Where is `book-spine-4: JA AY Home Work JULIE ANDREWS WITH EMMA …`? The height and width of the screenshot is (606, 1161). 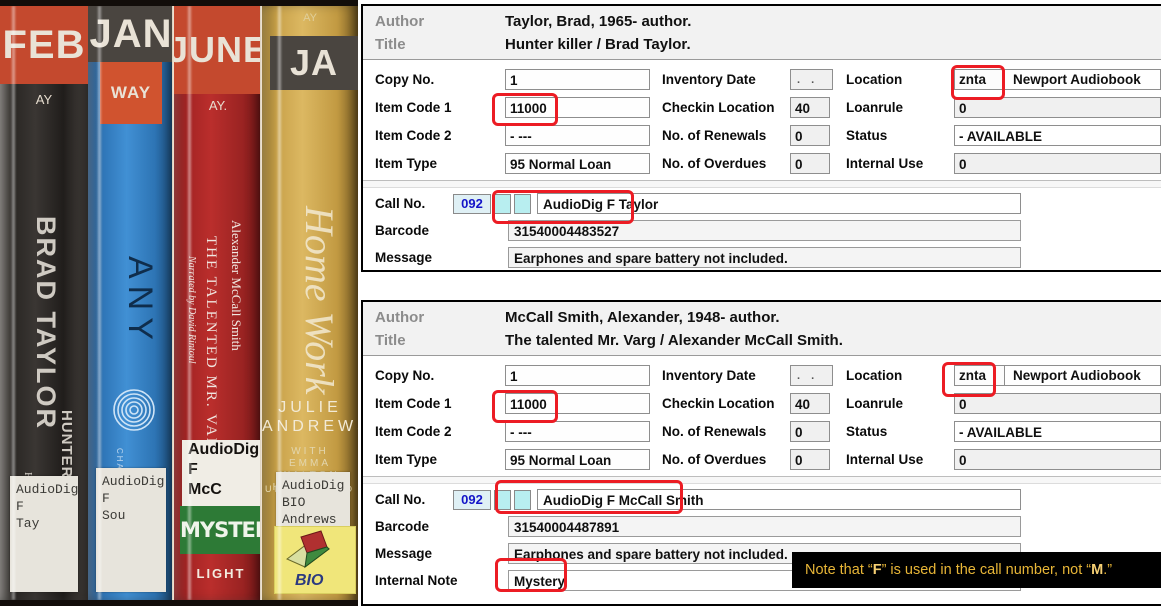
book-spine-4: JA AY Home Work JULIE ANDREWS WITH EMMA … is located at coordinates (310, 303).